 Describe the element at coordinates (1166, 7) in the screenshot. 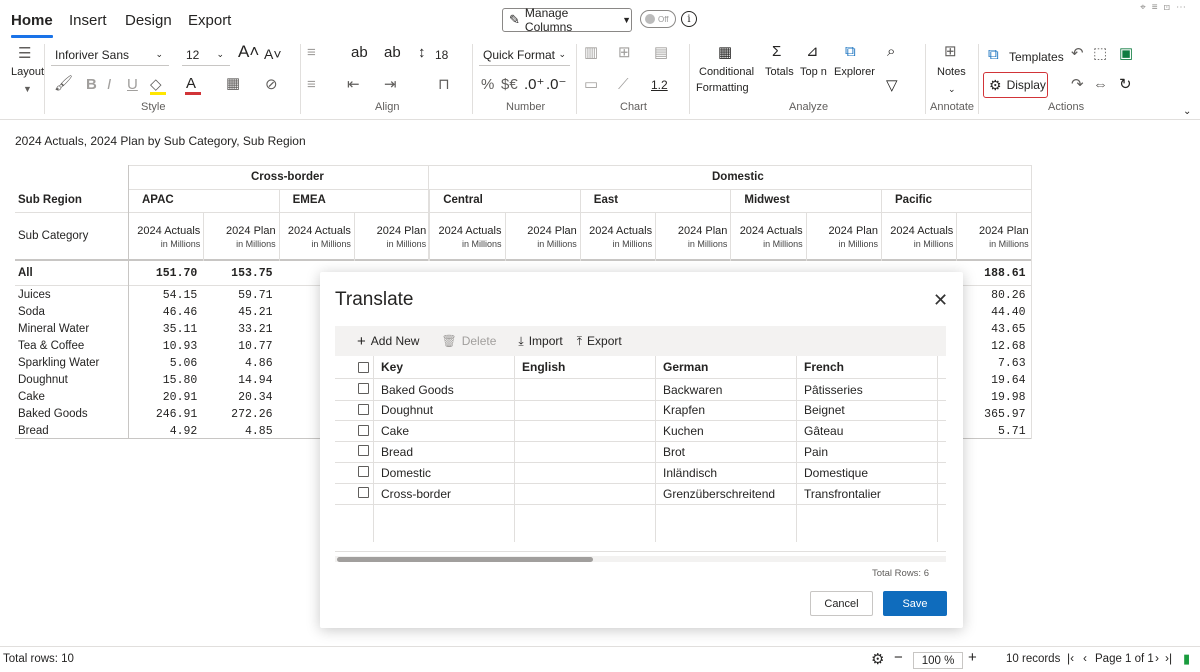

I see `window-icons: ⌖≡⊡⋯` at that location.